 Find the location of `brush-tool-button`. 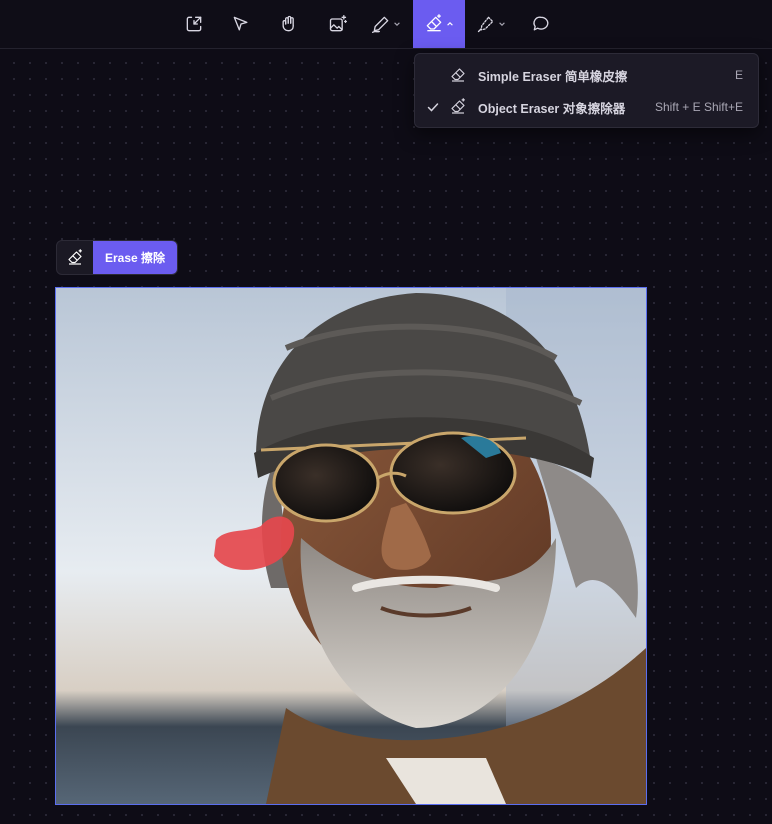

brush-tool-button is located at coordinates (491, 24).